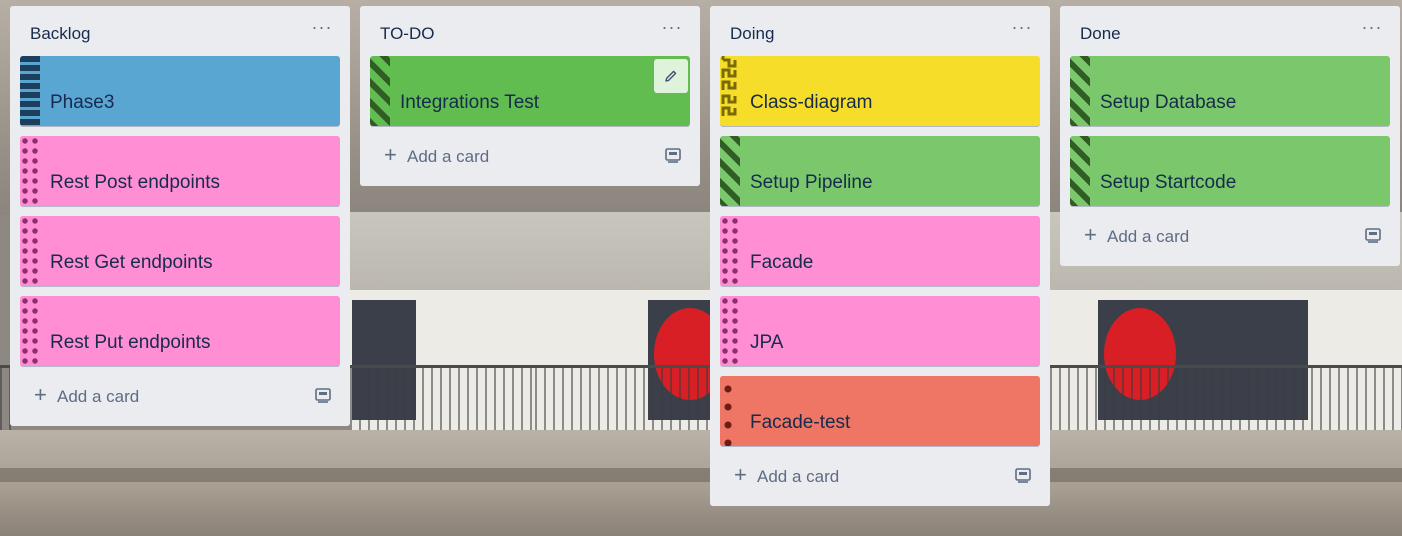  I want to click on card: Rest Put endpoints, so click(180, 331).